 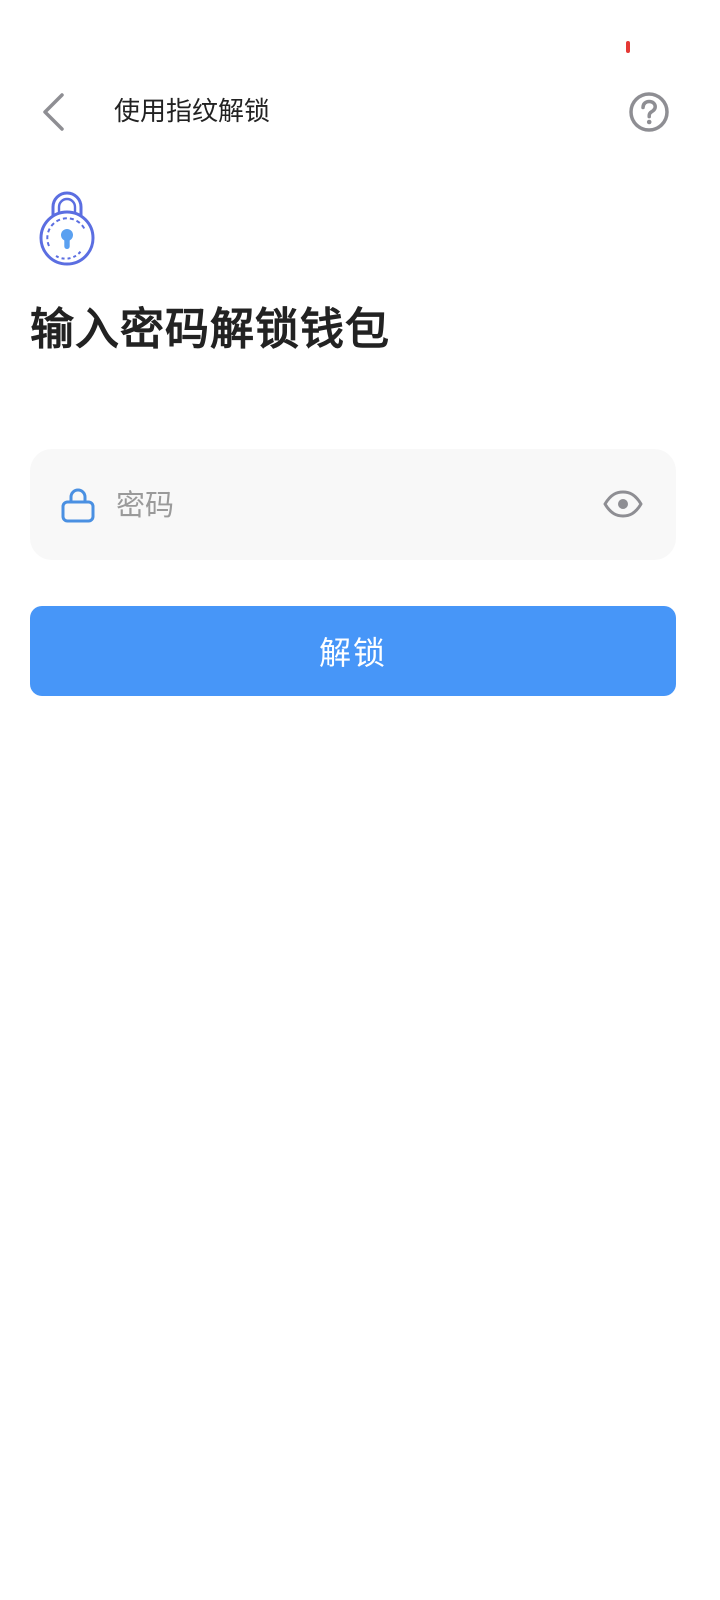 I want to click on back-button, so click(x=54, y=112).